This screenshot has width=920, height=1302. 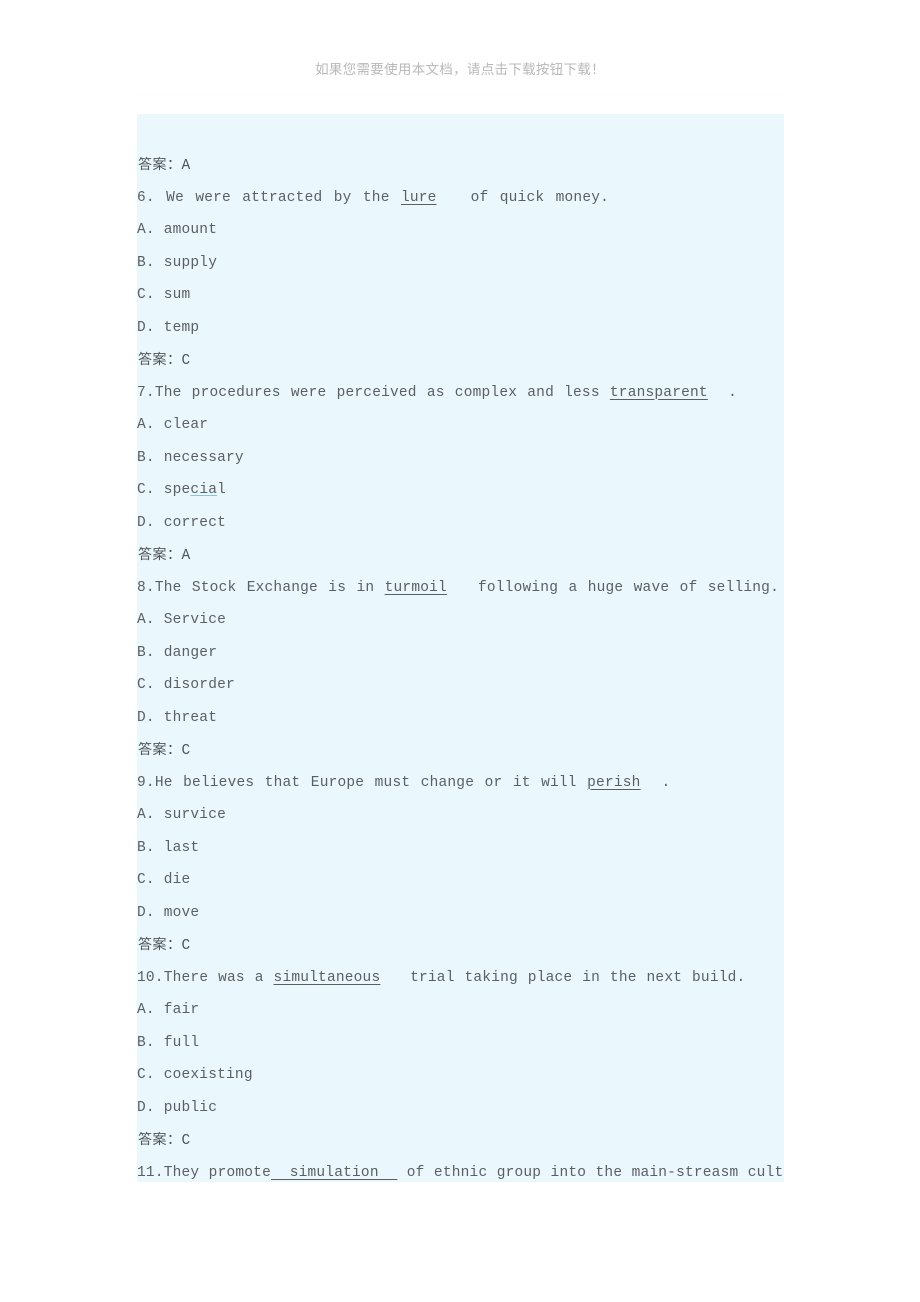 I want to click on question-text-after: of quick money., so click(x=534, y=197).